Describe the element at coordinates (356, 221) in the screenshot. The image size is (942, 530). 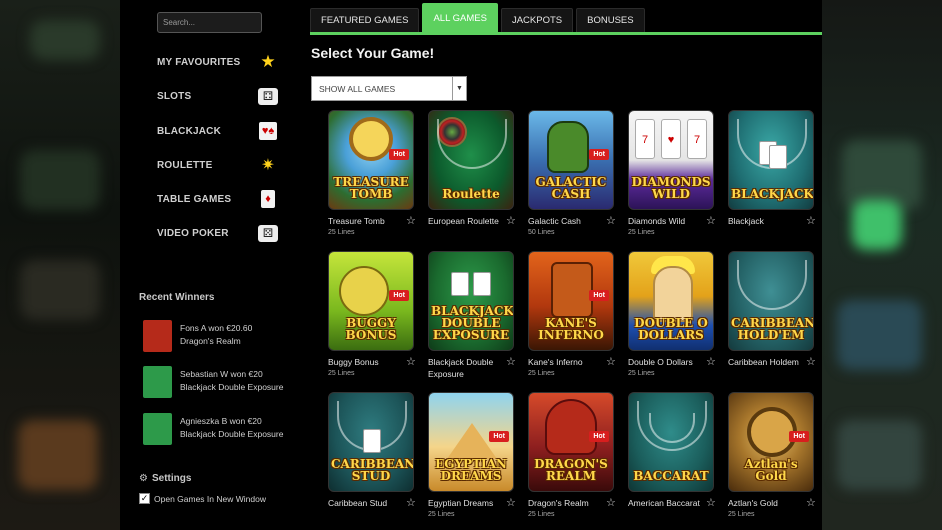
I see `game-name: Treasure Tomb` at that location.